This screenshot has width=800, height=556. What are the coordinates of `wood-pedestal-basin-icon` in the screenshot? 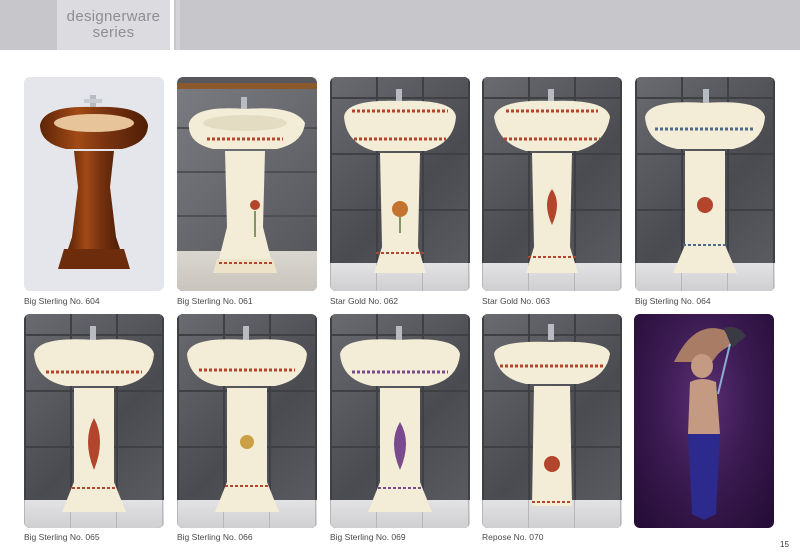 It's located at (94, 182).